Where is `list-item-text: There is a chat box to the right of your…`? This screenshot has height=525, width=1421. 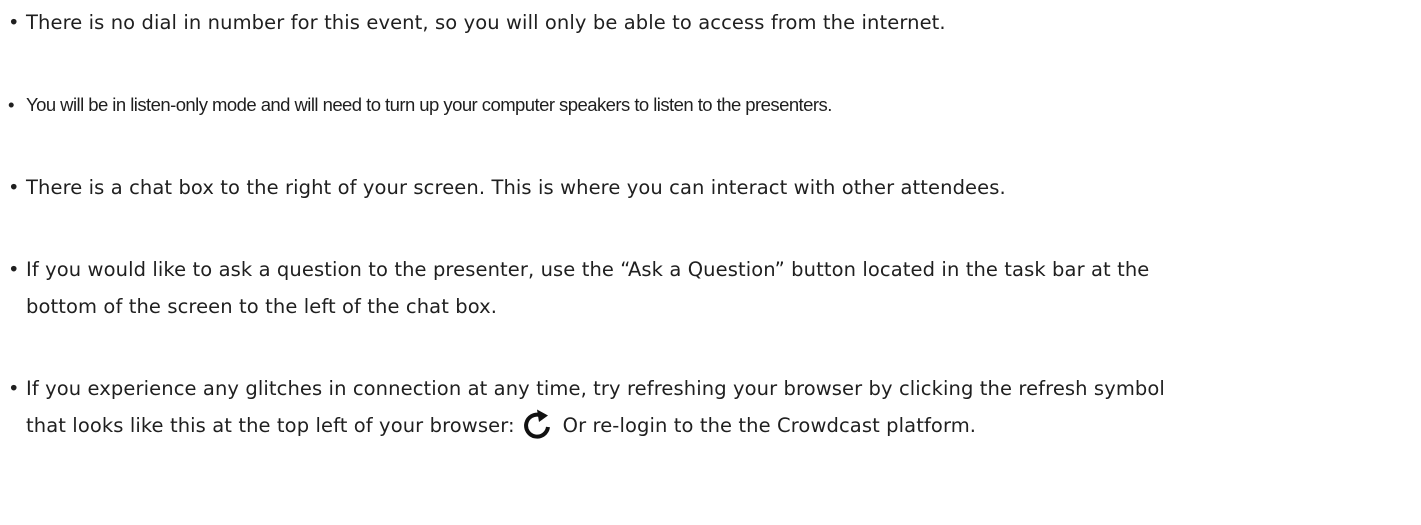 list-item-text: There is a chat box to the right of your… is located at coordinates (516, 187).